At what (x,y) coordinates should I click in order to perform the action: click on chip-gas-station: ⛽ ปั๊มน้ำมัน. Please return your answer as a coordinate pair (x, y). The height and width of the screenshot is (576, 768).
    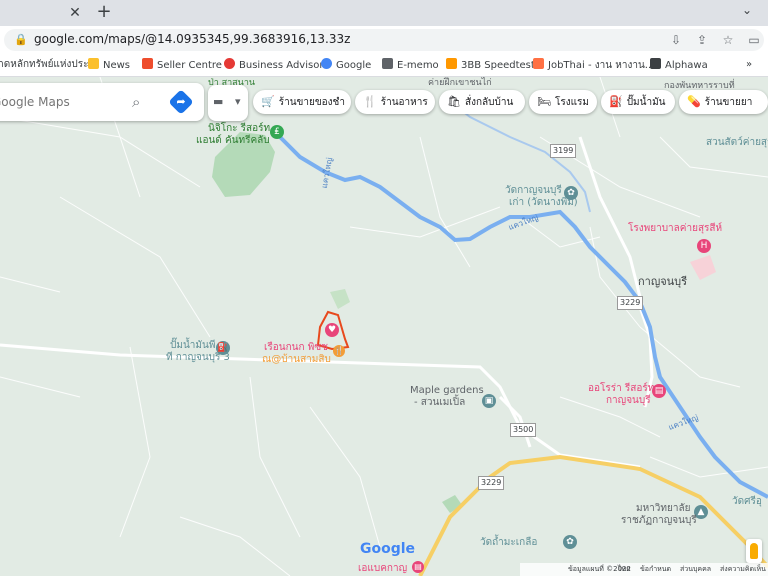
    Looking at the image, I should click on (638, 102).